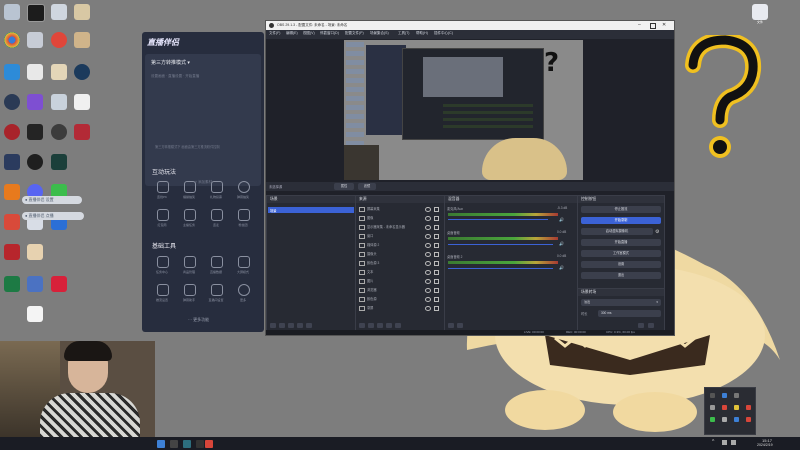 The width and height of the screenshot is (800, 450). I want to click on transition-select: 淡出 ▾, so click(621, 302).